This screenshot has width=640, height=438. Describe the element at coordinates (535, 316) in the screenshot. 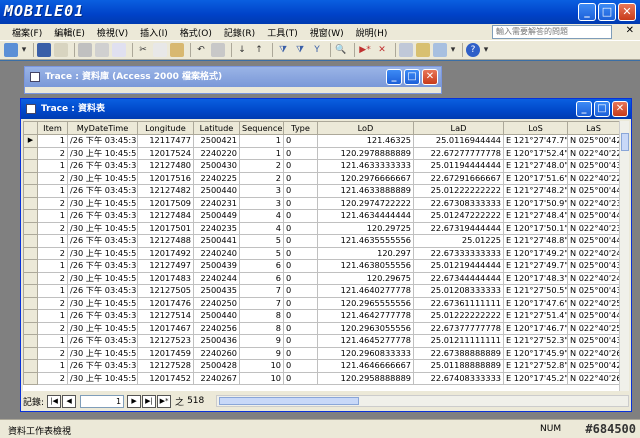

I see `table-cell: E 121°27'51.4"` at that location.